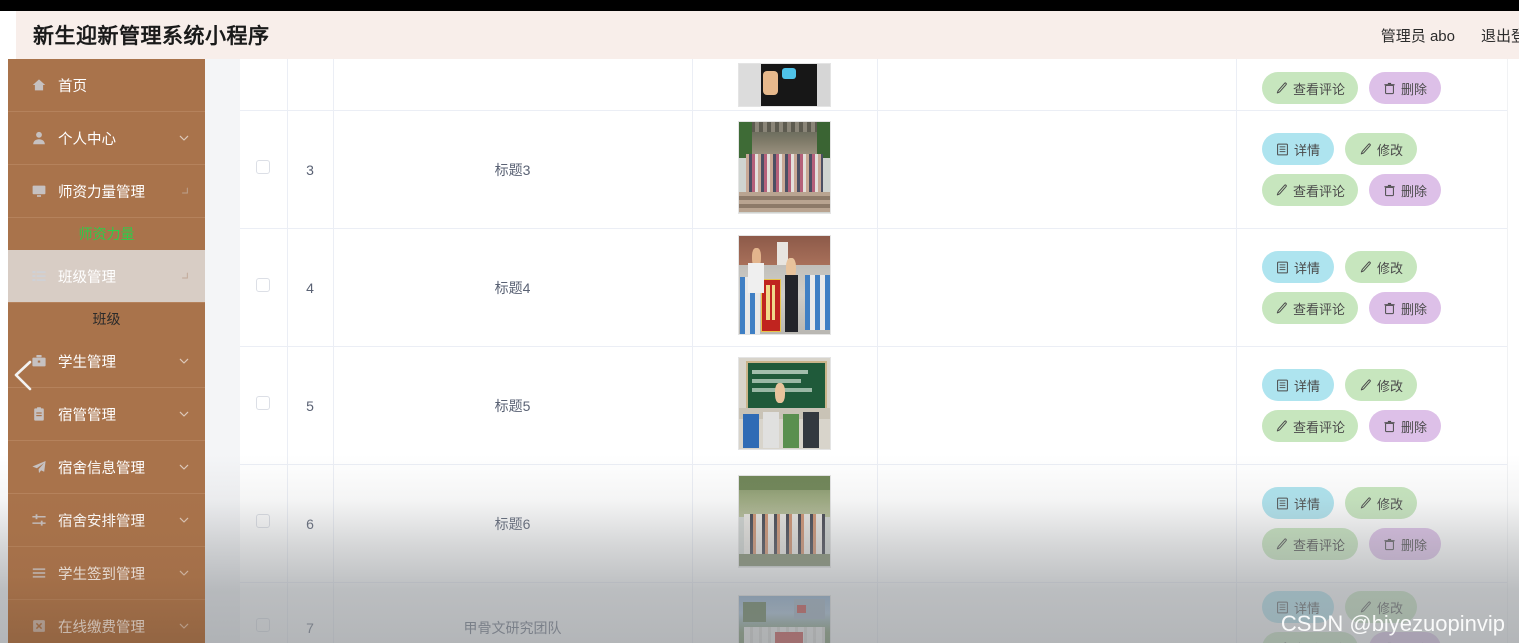 The height and width of the screenshot is (643, 1519). Describe the element at coordinates (1282, 149) in the screenshot. I see `document-icon` at that location.